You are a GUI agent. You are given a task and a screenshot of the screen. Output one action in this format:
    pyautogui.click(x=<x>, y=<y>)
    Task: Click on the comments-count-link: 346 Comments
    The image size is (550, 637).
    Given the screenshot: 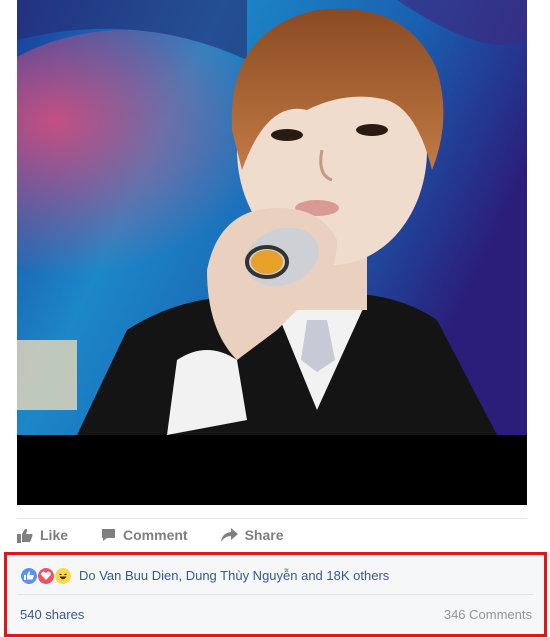 What is the action you would take?
    pyautogui.click(x=488, y=614)
    